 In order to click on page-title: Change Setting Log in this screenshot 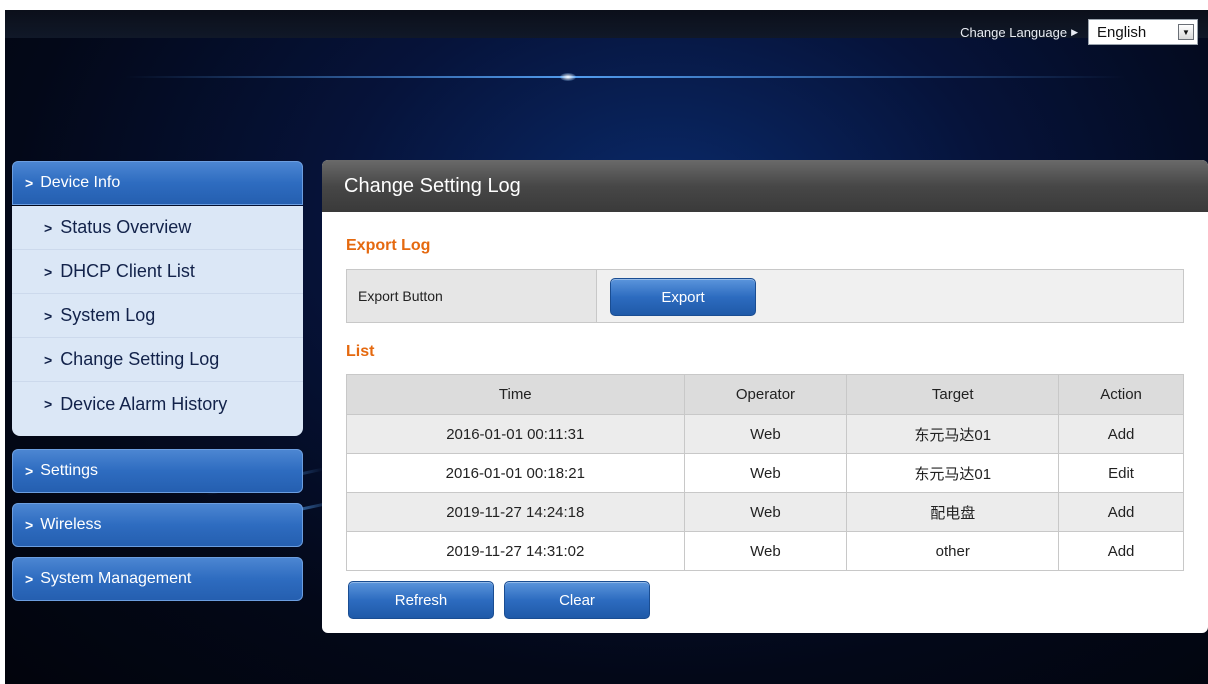, I will do `click(765, 186)`.